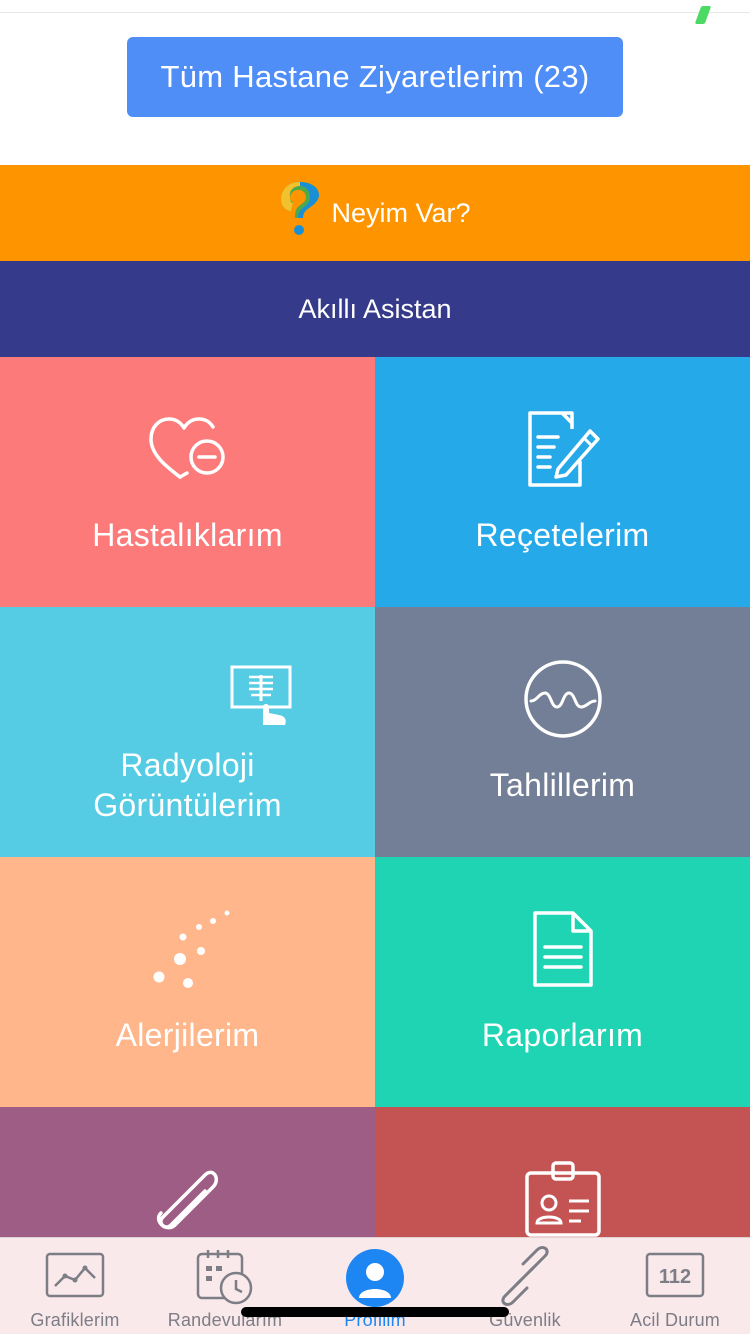  I want to click on tile-allergies: Alerjilerim, so click(187, 982).